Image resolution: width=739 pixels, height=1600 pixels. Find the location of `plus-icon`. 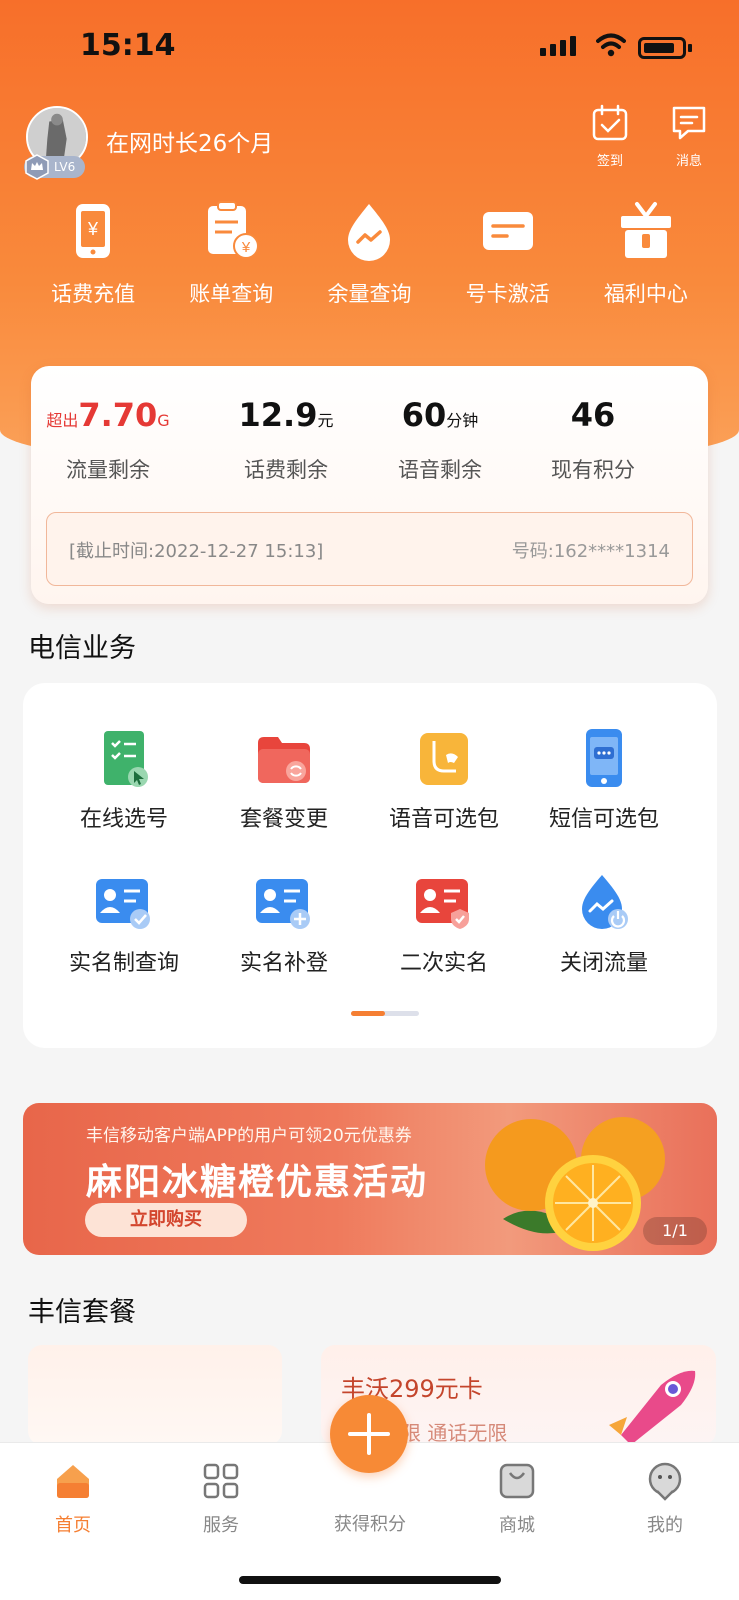

plus-icon is located at coordinates (369, 1434).